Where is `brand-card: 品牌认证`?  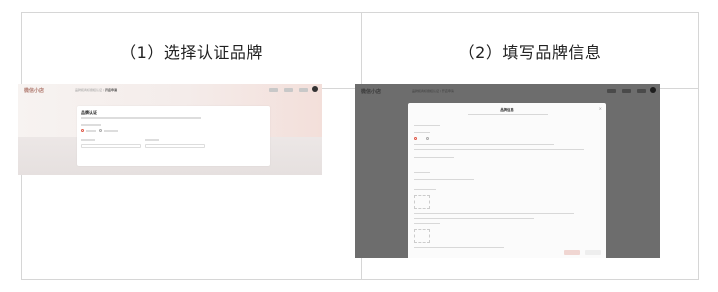
brand-card: 品牌认证 is located at coordinates (173, 136).